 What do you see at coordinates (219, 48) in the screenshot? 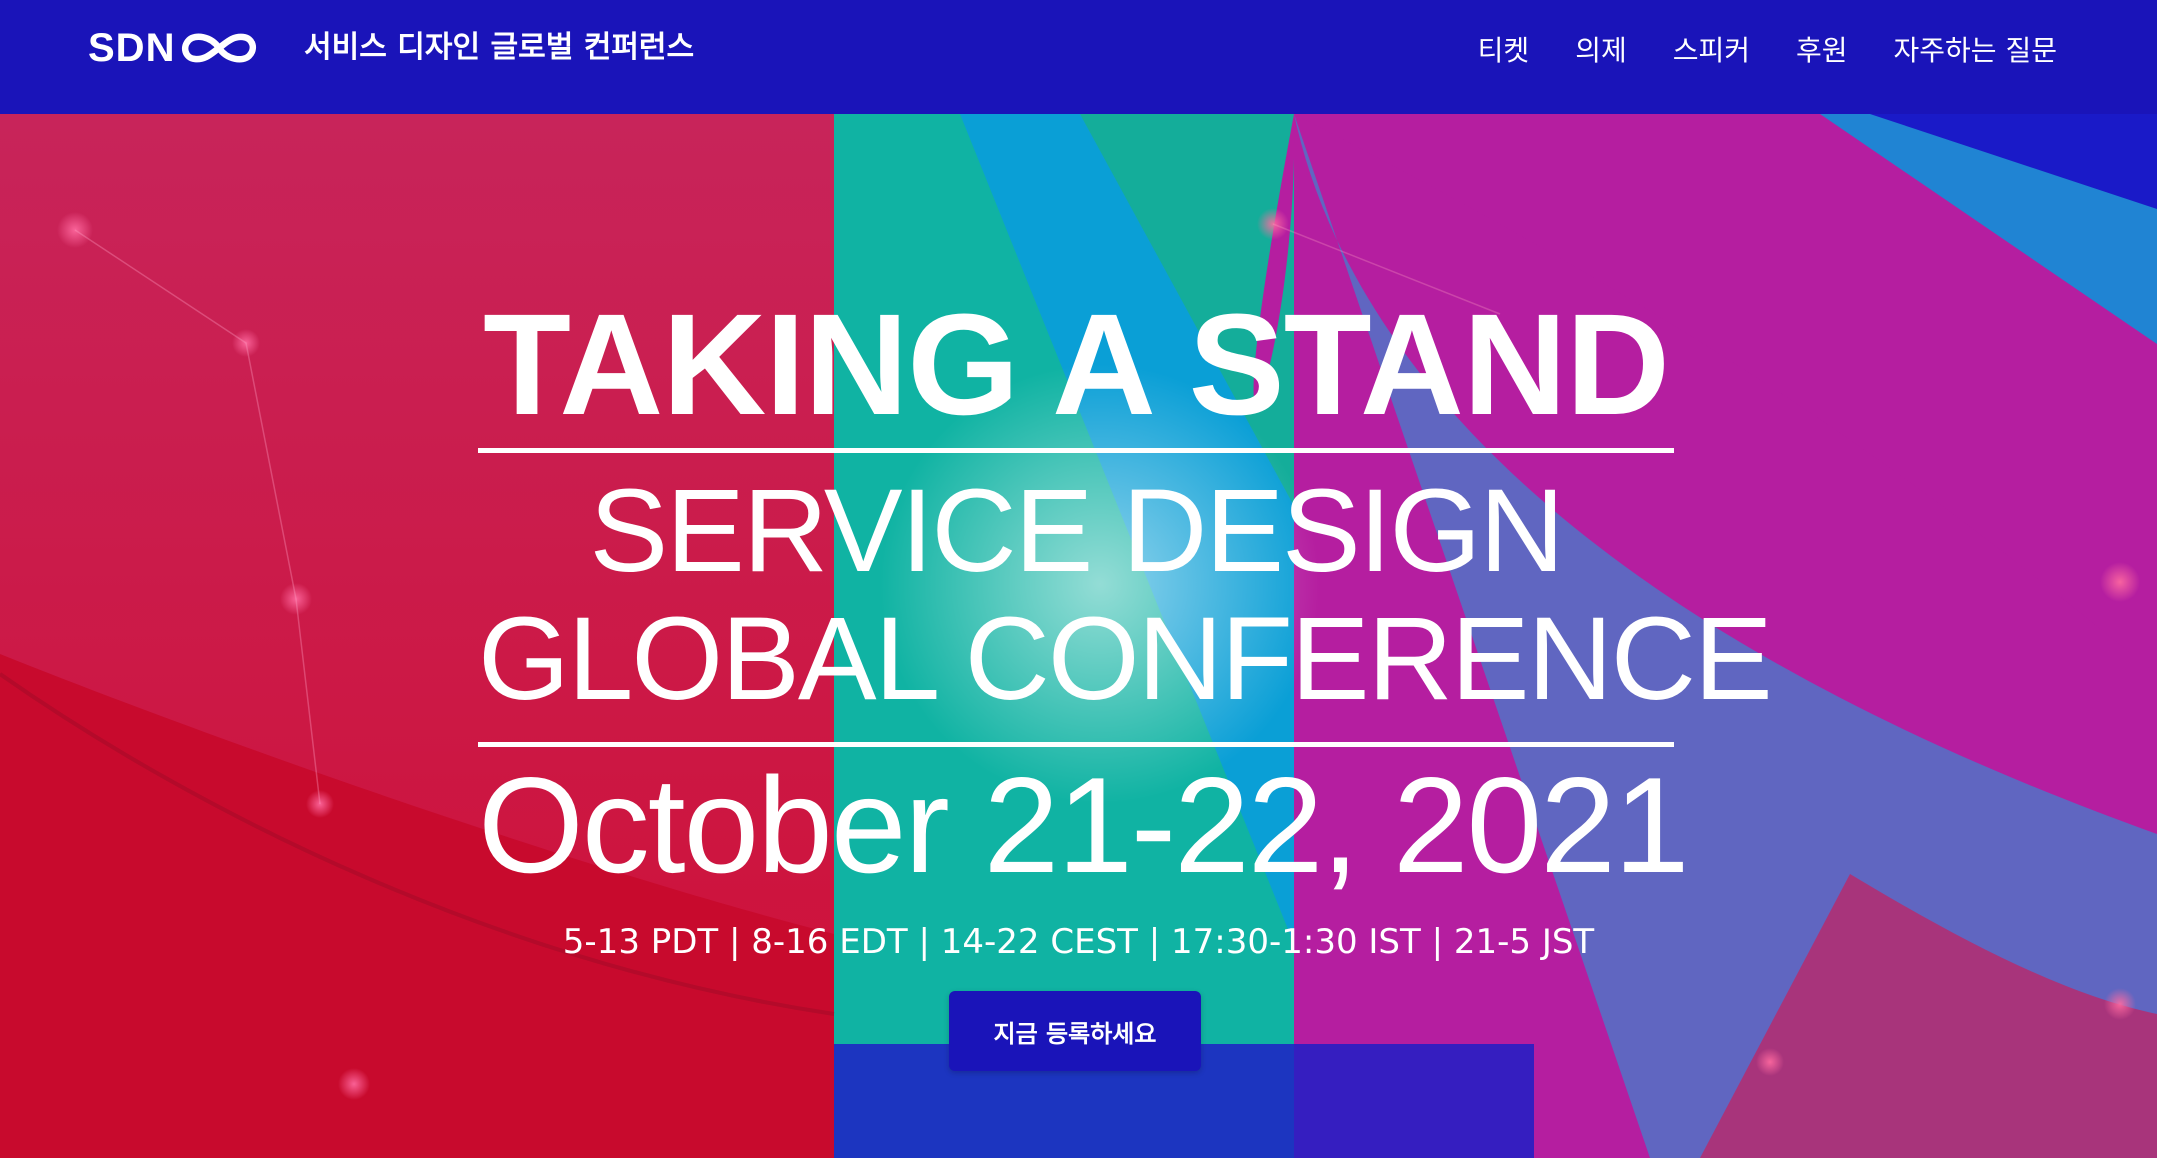
I see `infinity-icon` at bounding box center [219, 48].